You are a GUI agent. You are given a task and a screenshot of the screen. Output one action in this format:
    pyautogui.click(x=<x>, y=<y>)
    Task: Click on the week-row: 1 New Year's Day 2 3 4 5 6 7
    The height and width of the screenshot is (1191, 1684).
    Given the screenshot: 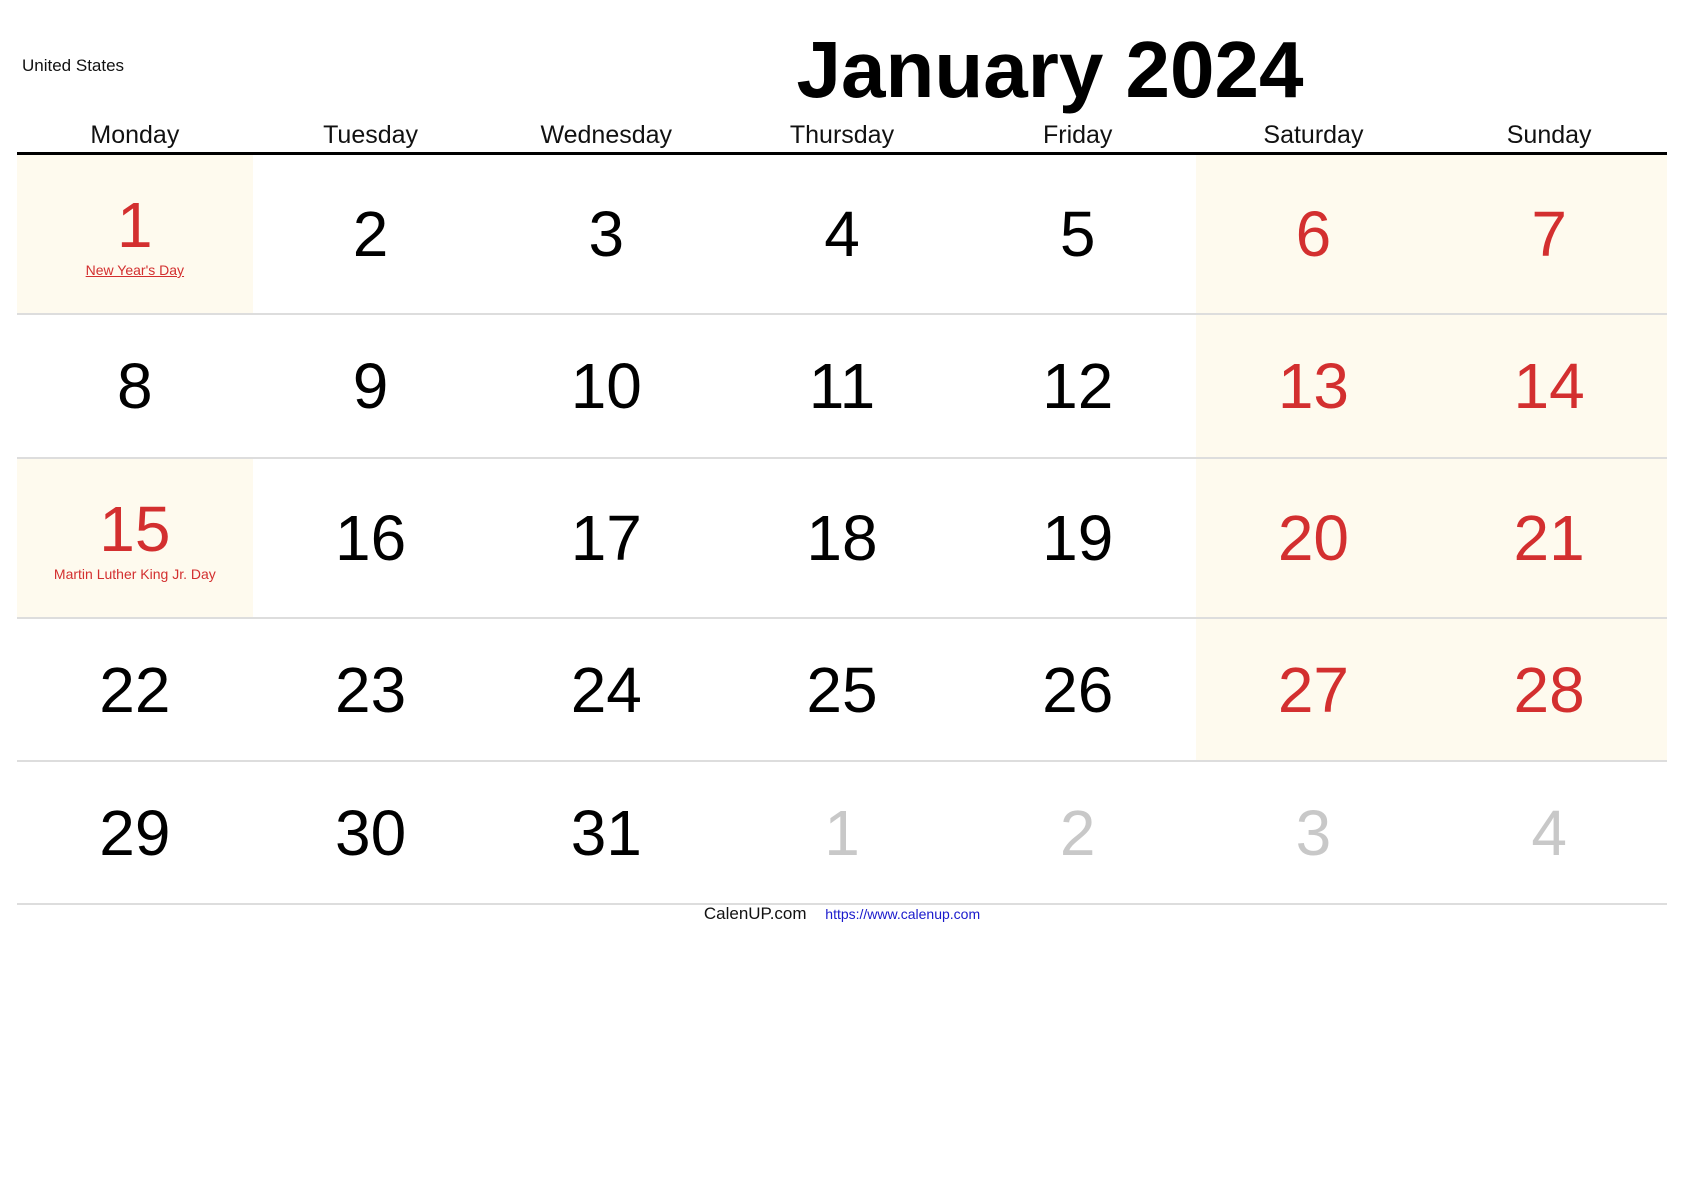 What is the action you would take?
    pyautogui.click(x=842, y=235)
    